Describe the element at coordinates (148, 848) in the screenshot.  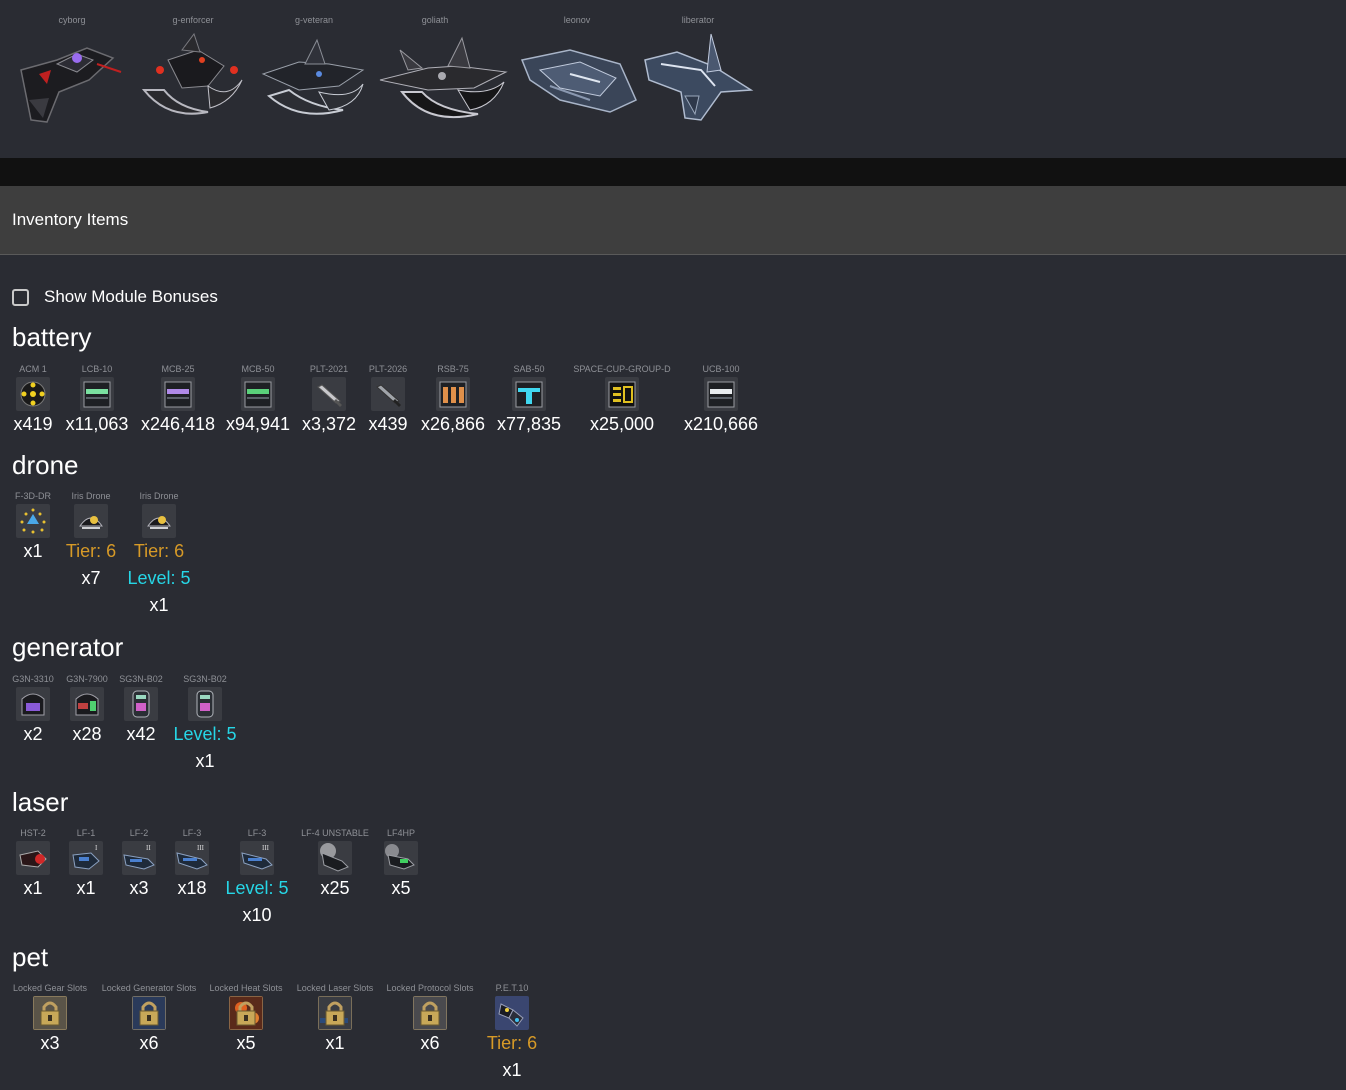
I see `svg-text: II` at that location.